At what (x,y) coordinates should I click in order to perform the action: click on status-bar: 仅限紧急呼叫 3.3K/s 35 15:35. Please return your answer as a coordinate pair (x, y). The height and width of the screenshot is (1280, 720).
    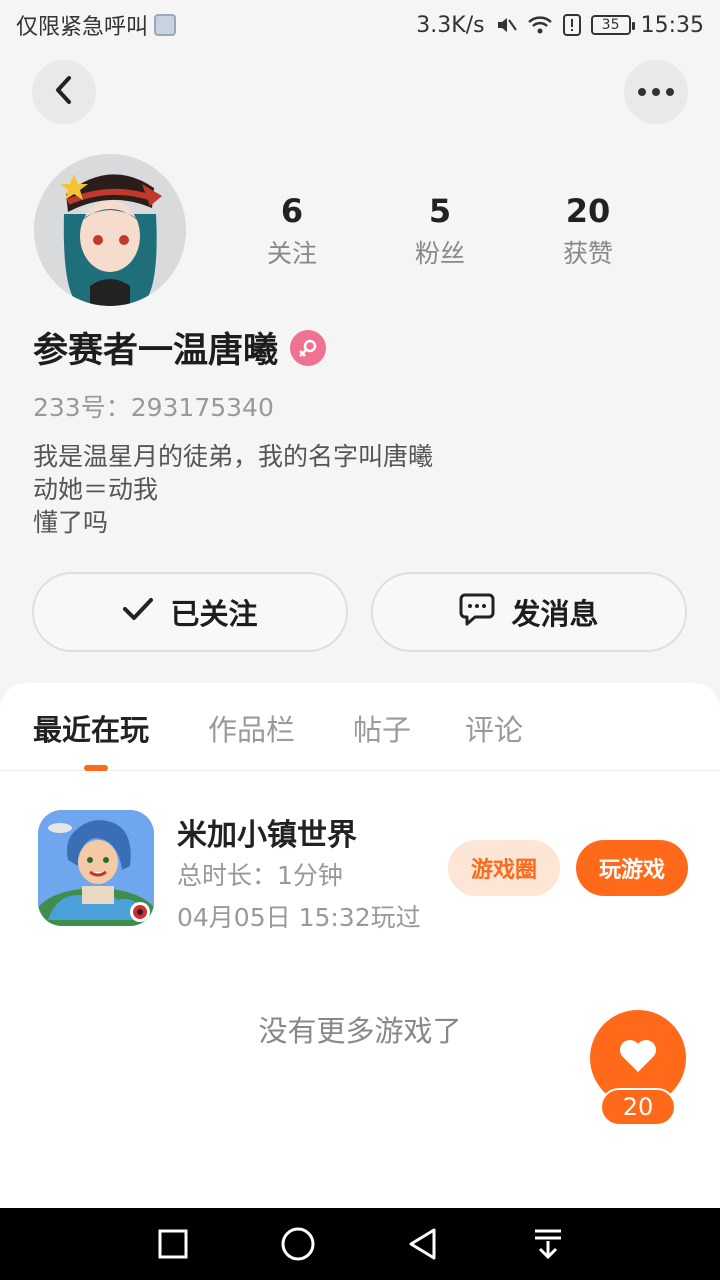
    Looking at the image, I should click on (360, 25).